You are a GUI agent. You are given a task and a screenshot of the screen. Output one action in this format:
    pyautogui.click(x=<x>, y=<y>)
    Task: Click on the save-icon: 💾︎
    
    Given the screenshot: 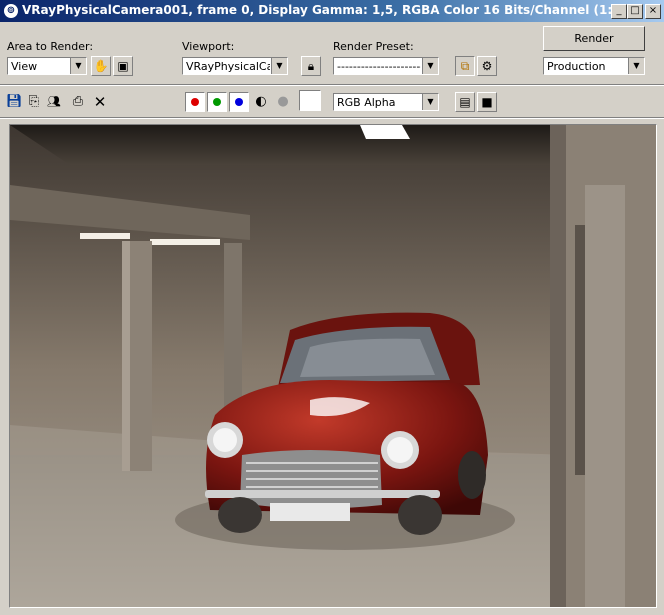 What is the action you would take?
    pyautogui.click(x=14, y=102)
    